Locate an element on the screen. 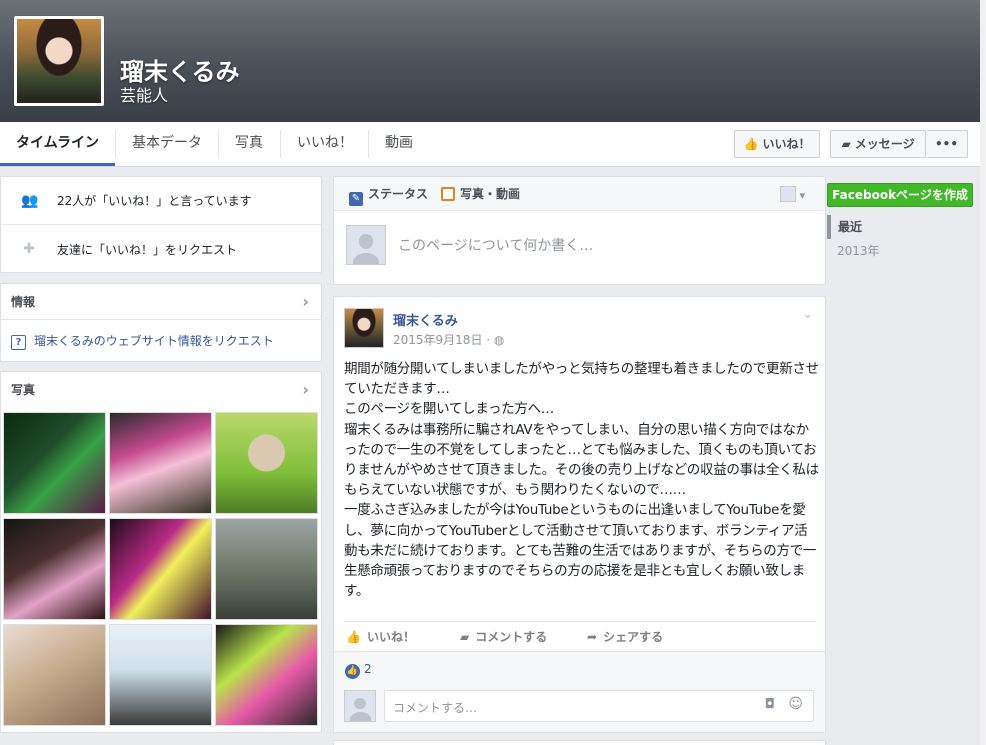 Image resolution: width=986 pixels, height=745 pixels. message-button: ▰ メッセージ is located at coordinates (878, 144).